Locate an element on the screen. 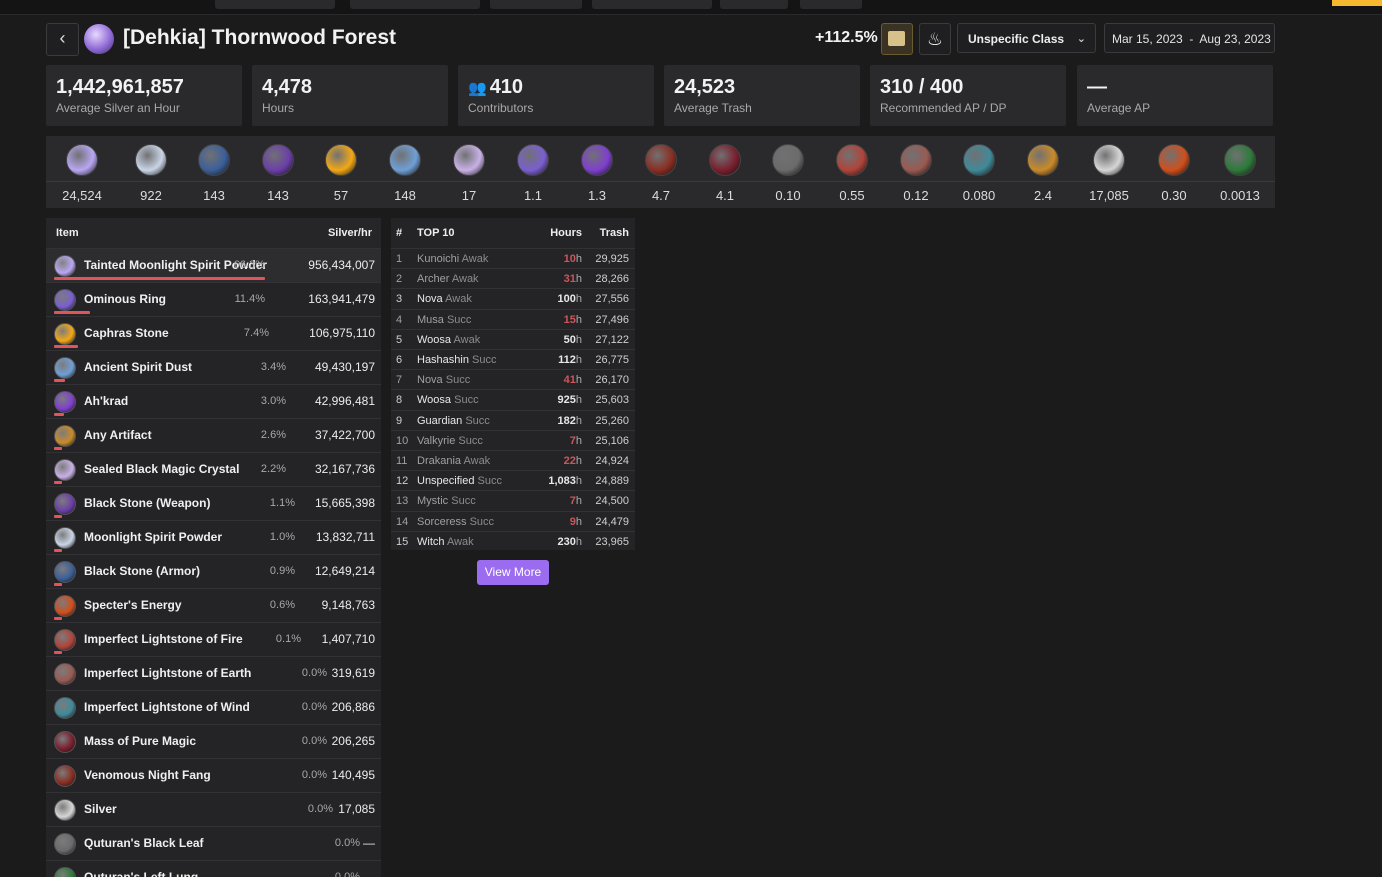 This screenshot has width=1382, height=877. top10-hours-value: 15 is located at coordinates (569, 319).